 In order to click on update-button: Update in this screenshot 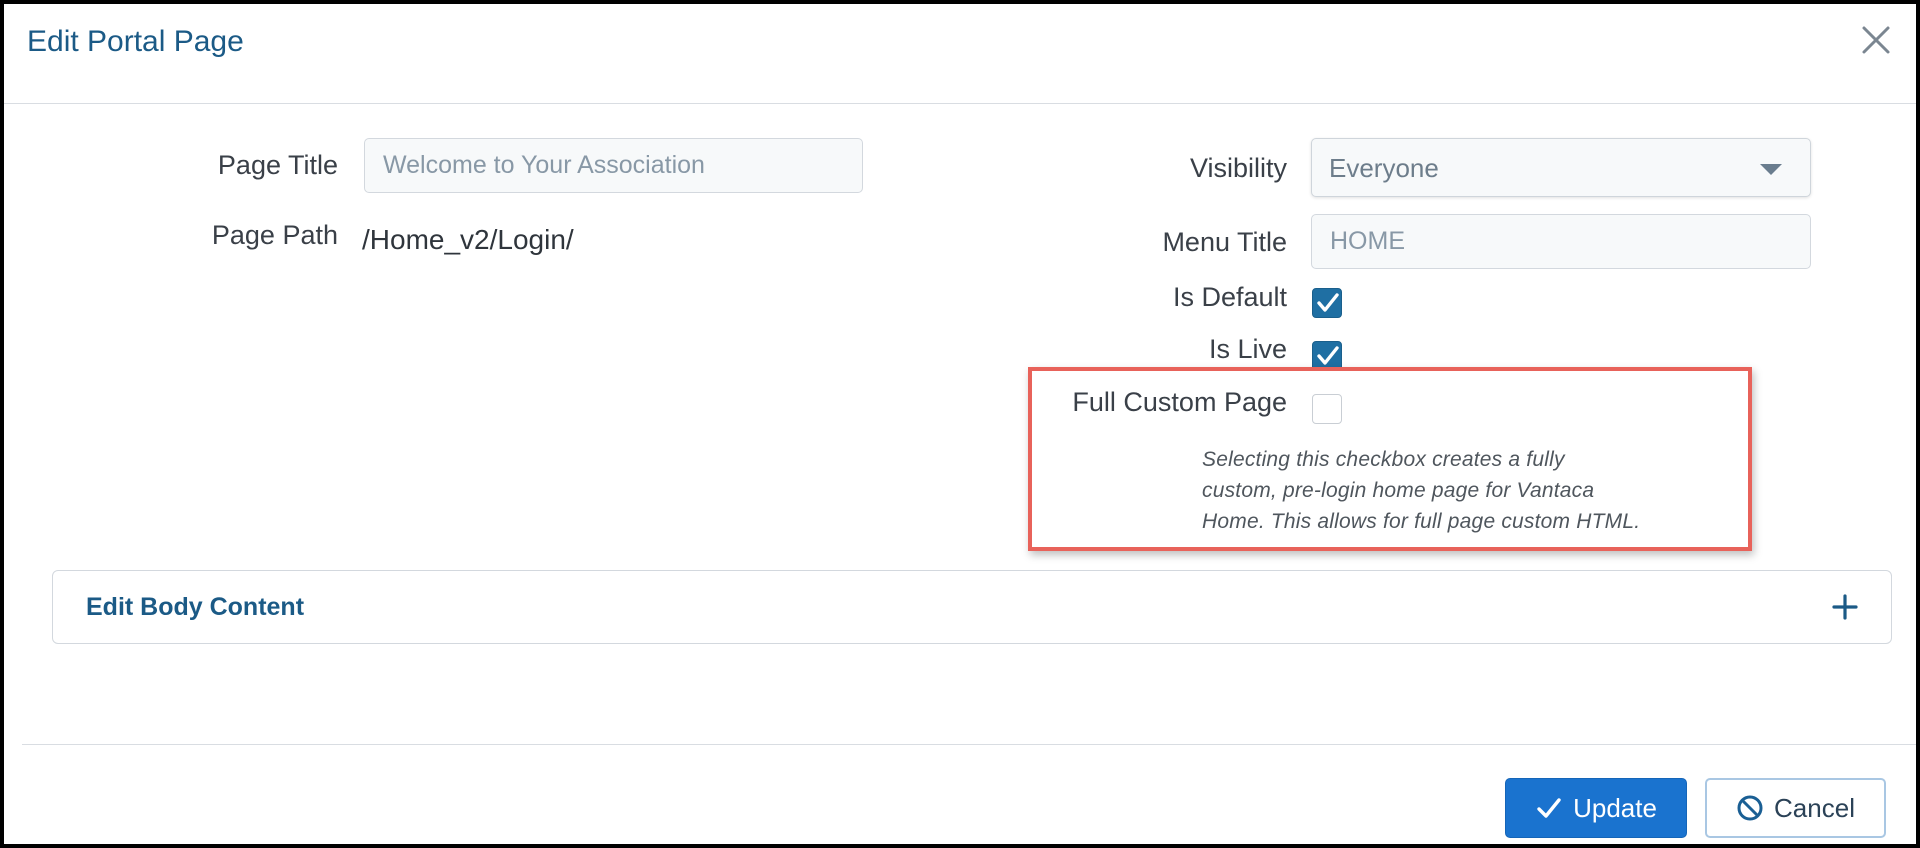, I will do `click(1596, 808)`.